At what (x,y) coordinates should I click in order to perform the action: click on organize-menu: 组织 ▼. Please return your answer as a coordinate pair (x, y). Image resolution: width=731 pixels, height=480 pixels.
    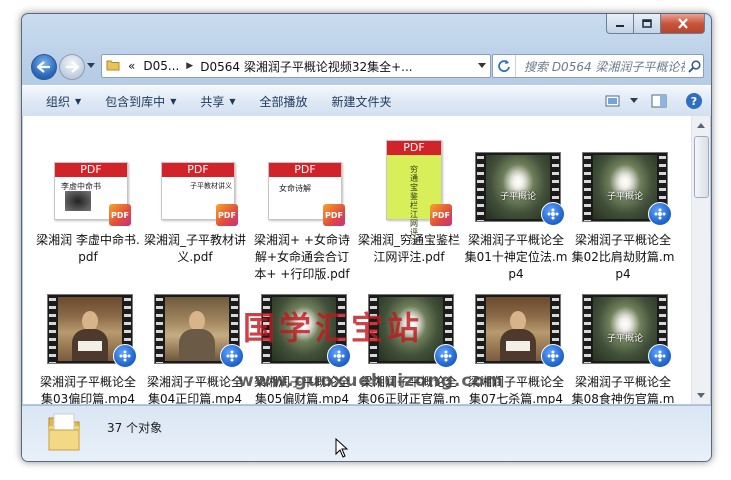
    Looking at the image, I should click on (57, 101).